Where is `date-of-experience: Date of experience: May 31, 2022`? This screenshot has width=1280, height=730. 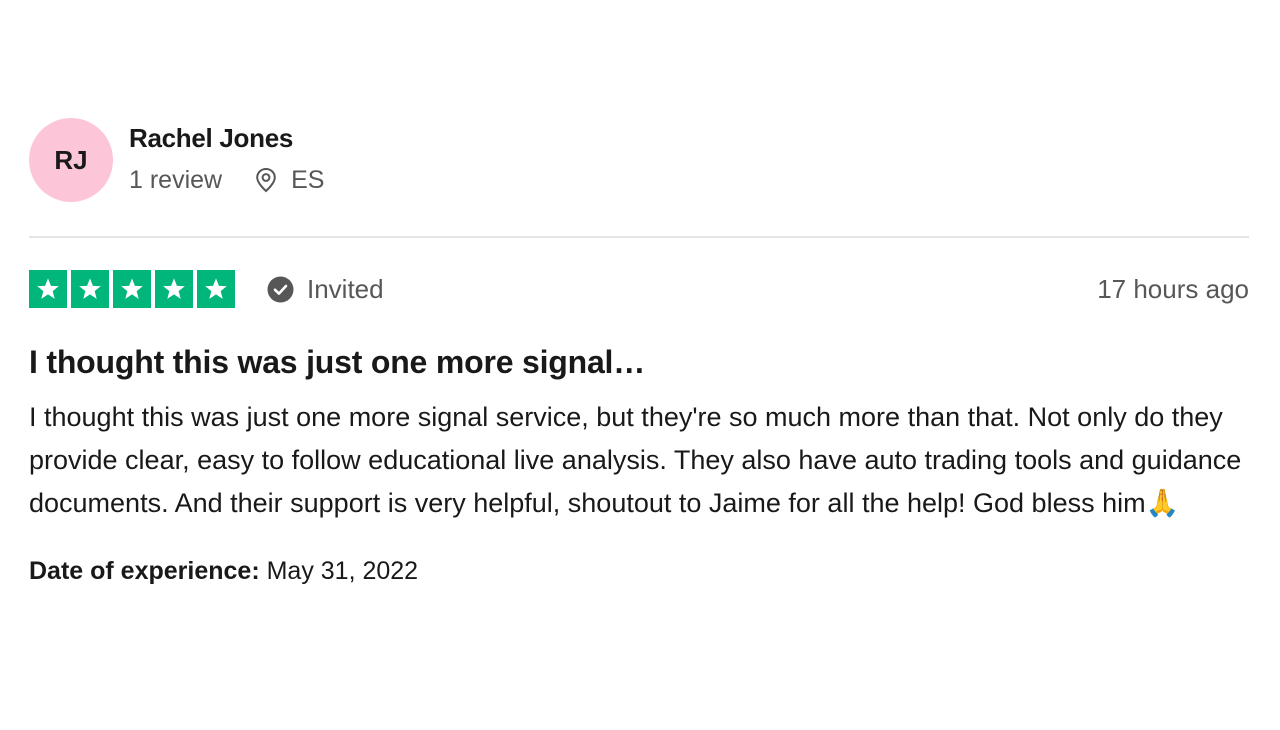 date-of-experience: Date of experience: May 31, 2022 is located at coordinates (639, 571).